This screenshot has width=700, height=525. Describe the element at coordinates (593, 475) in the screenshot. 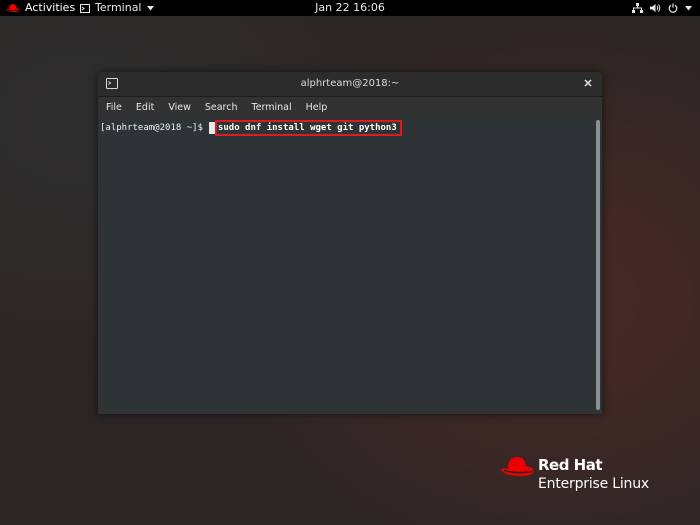

I see `redhat-branding: Red Hat Enterprise Linux` at that location.